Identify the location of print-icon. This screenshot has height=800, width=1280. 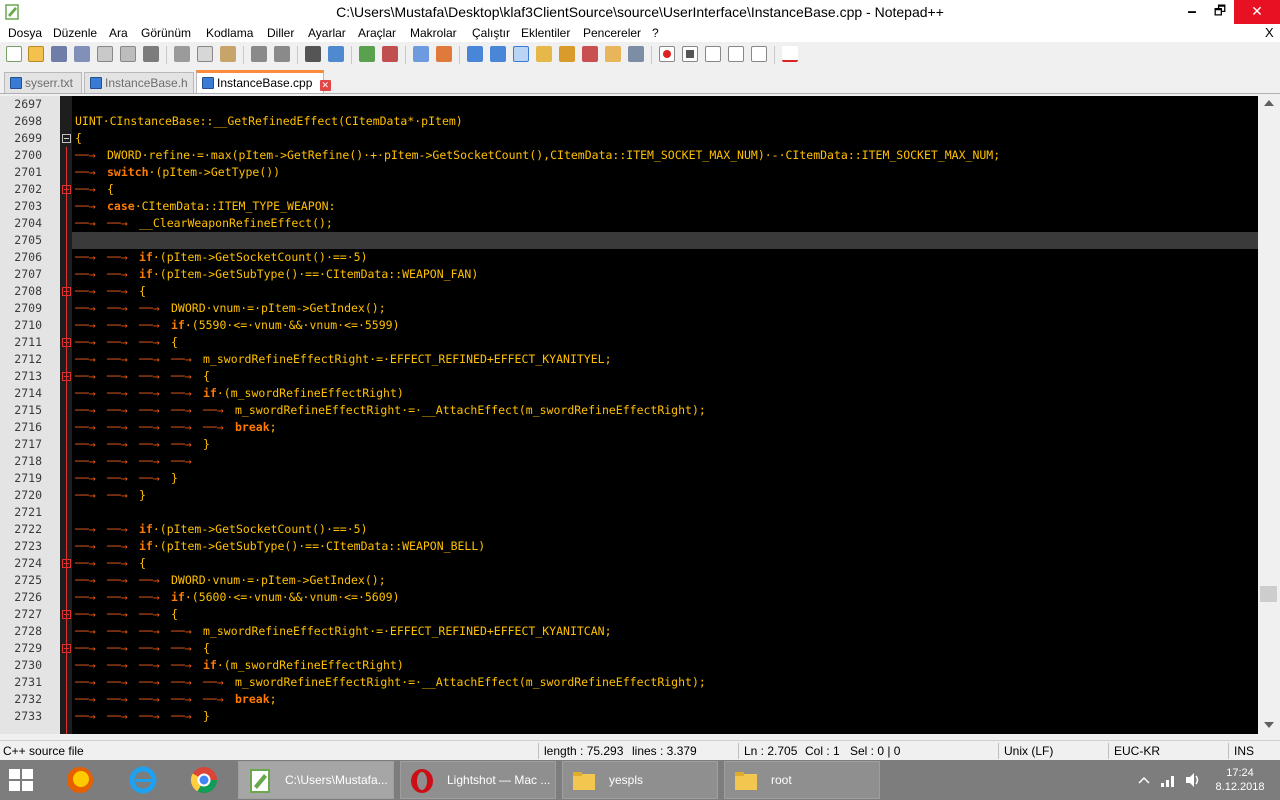
(151, 54).